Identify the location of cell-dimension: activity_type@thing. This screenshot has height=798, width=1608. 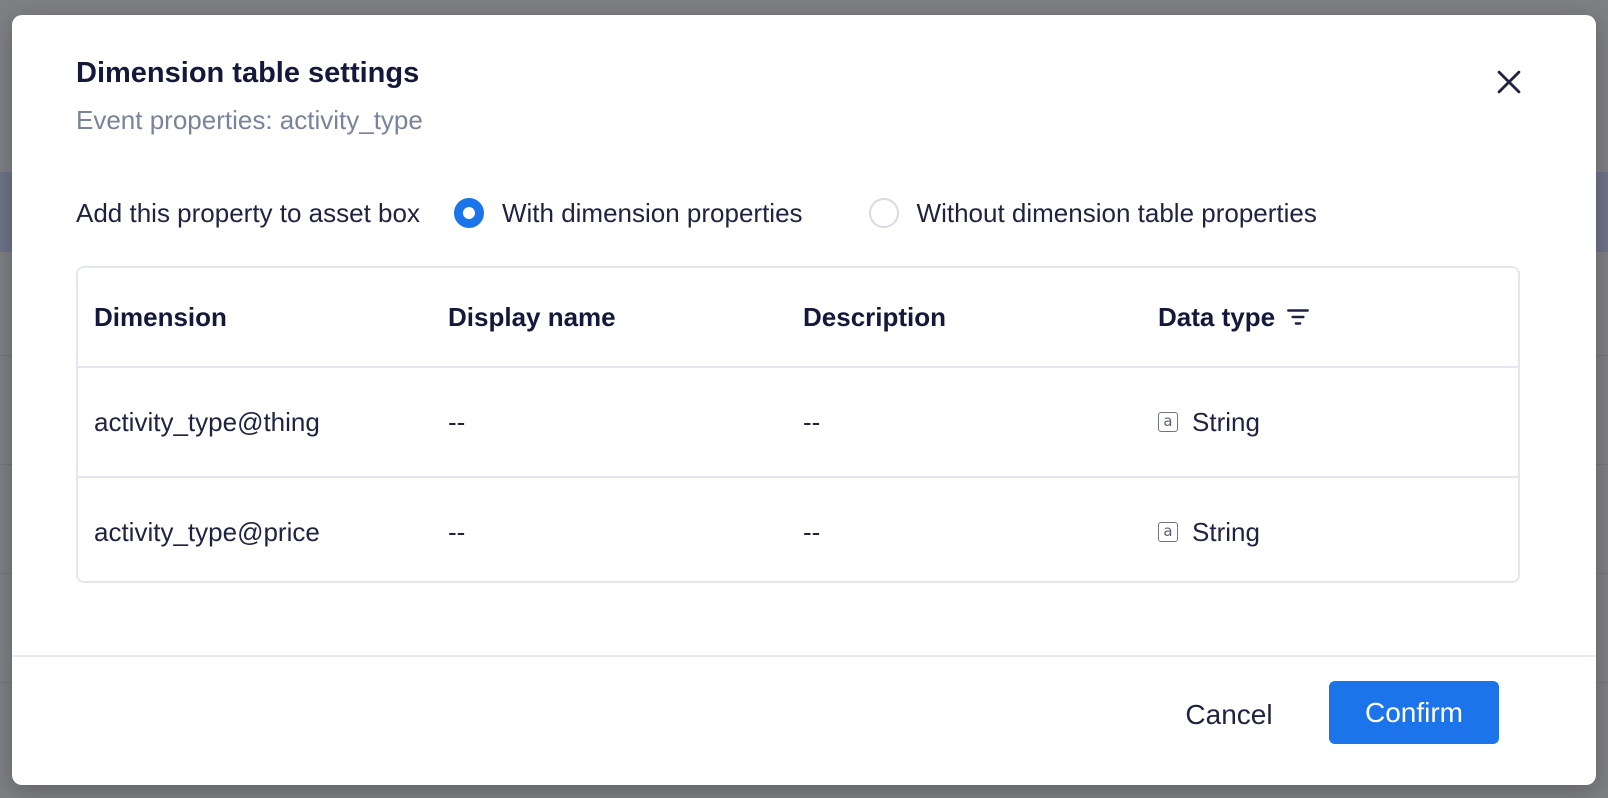
(207, 421).